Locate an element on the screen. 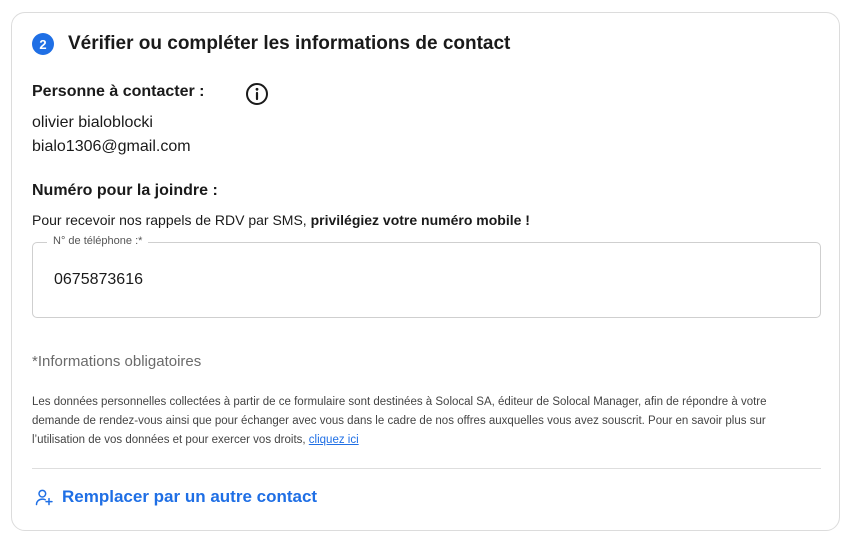 Image resolution: width=858 pixels, height=541 pixels. divider is located at coordinates (426, 468).